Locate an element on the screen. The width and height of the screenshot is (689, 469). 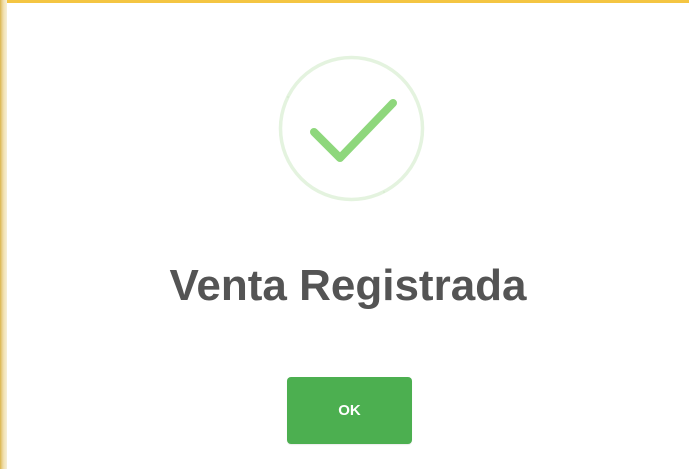
success-check-svg is located at coordinates (351, 128).